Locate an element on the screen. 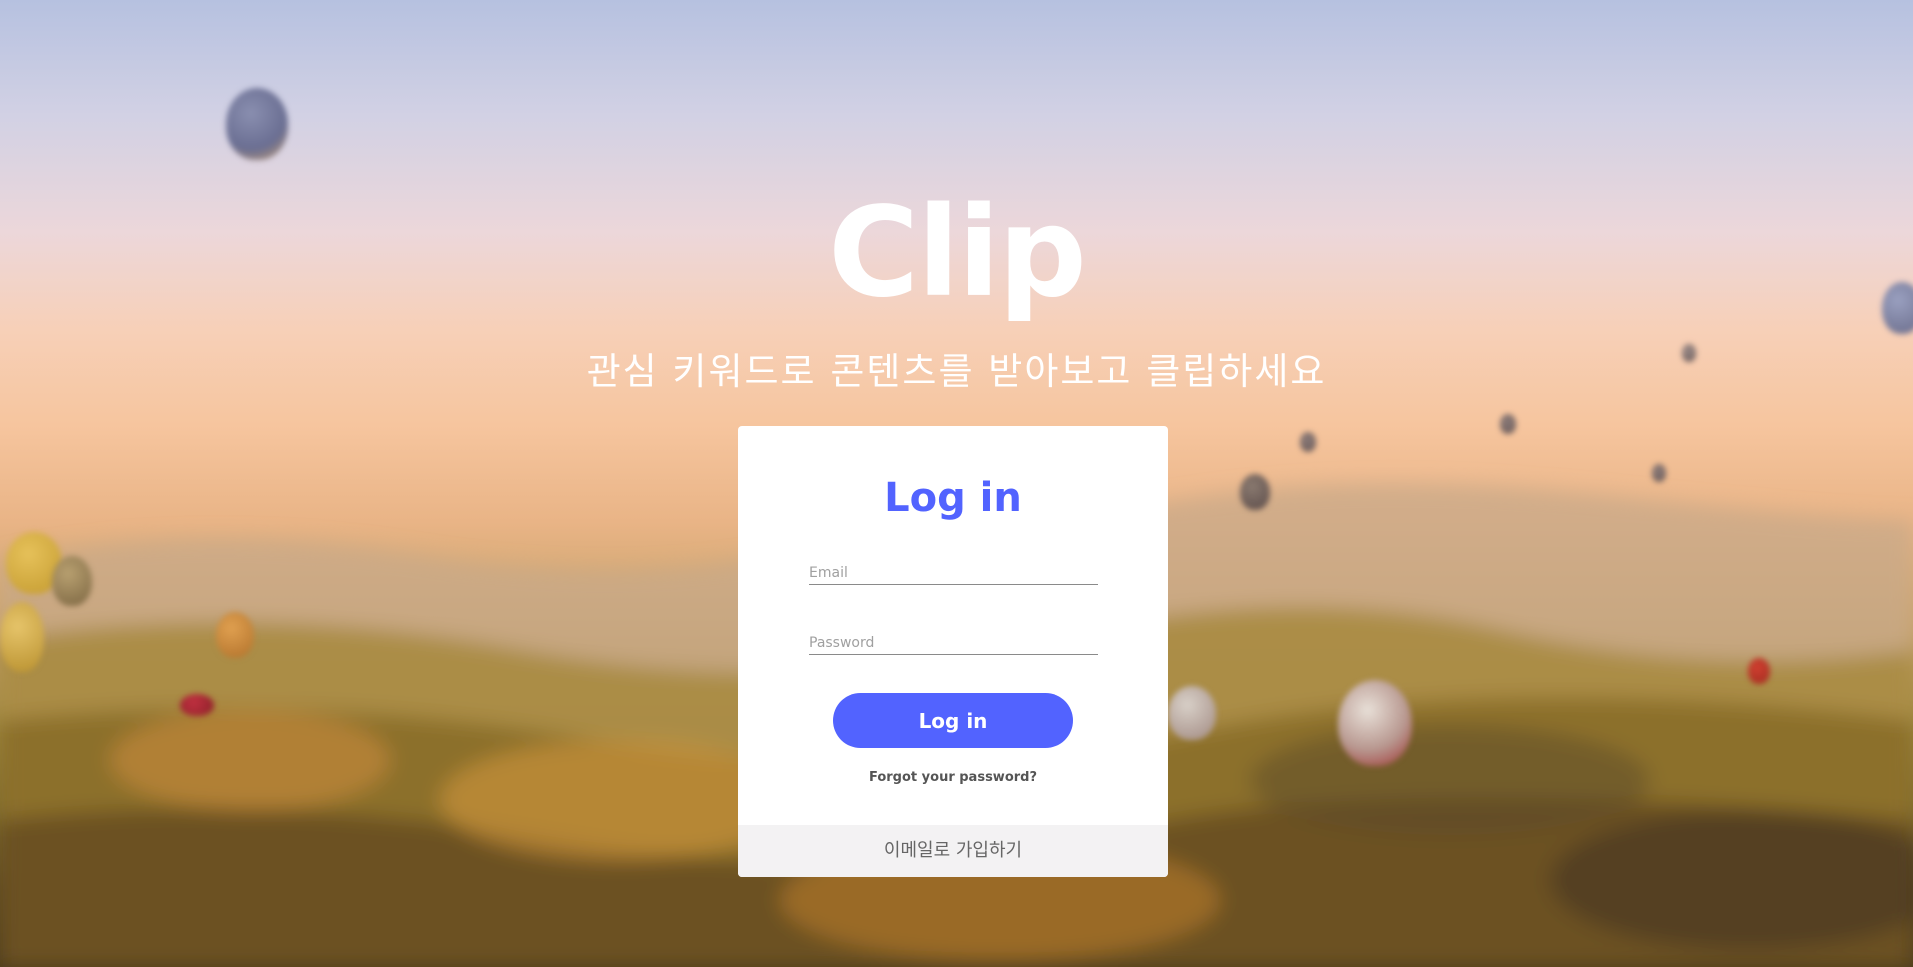  password-input is located at coordinates (953, 643).